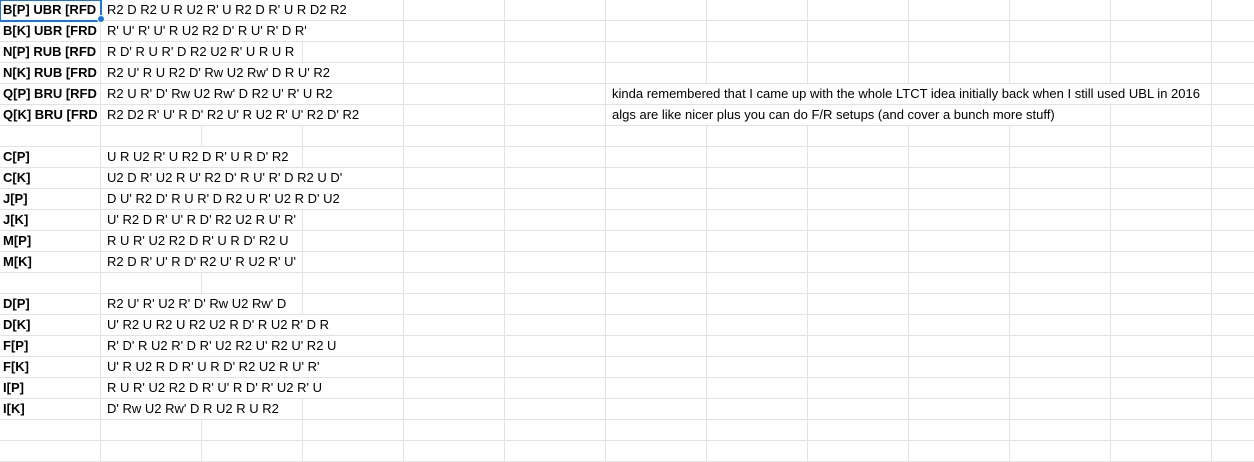  Describe the element at coordinates (216, 325) in the screenshot. I see `cell-alg: U' R2 U R2 U R2 U2 R D' R U2 R' D R` at that location.